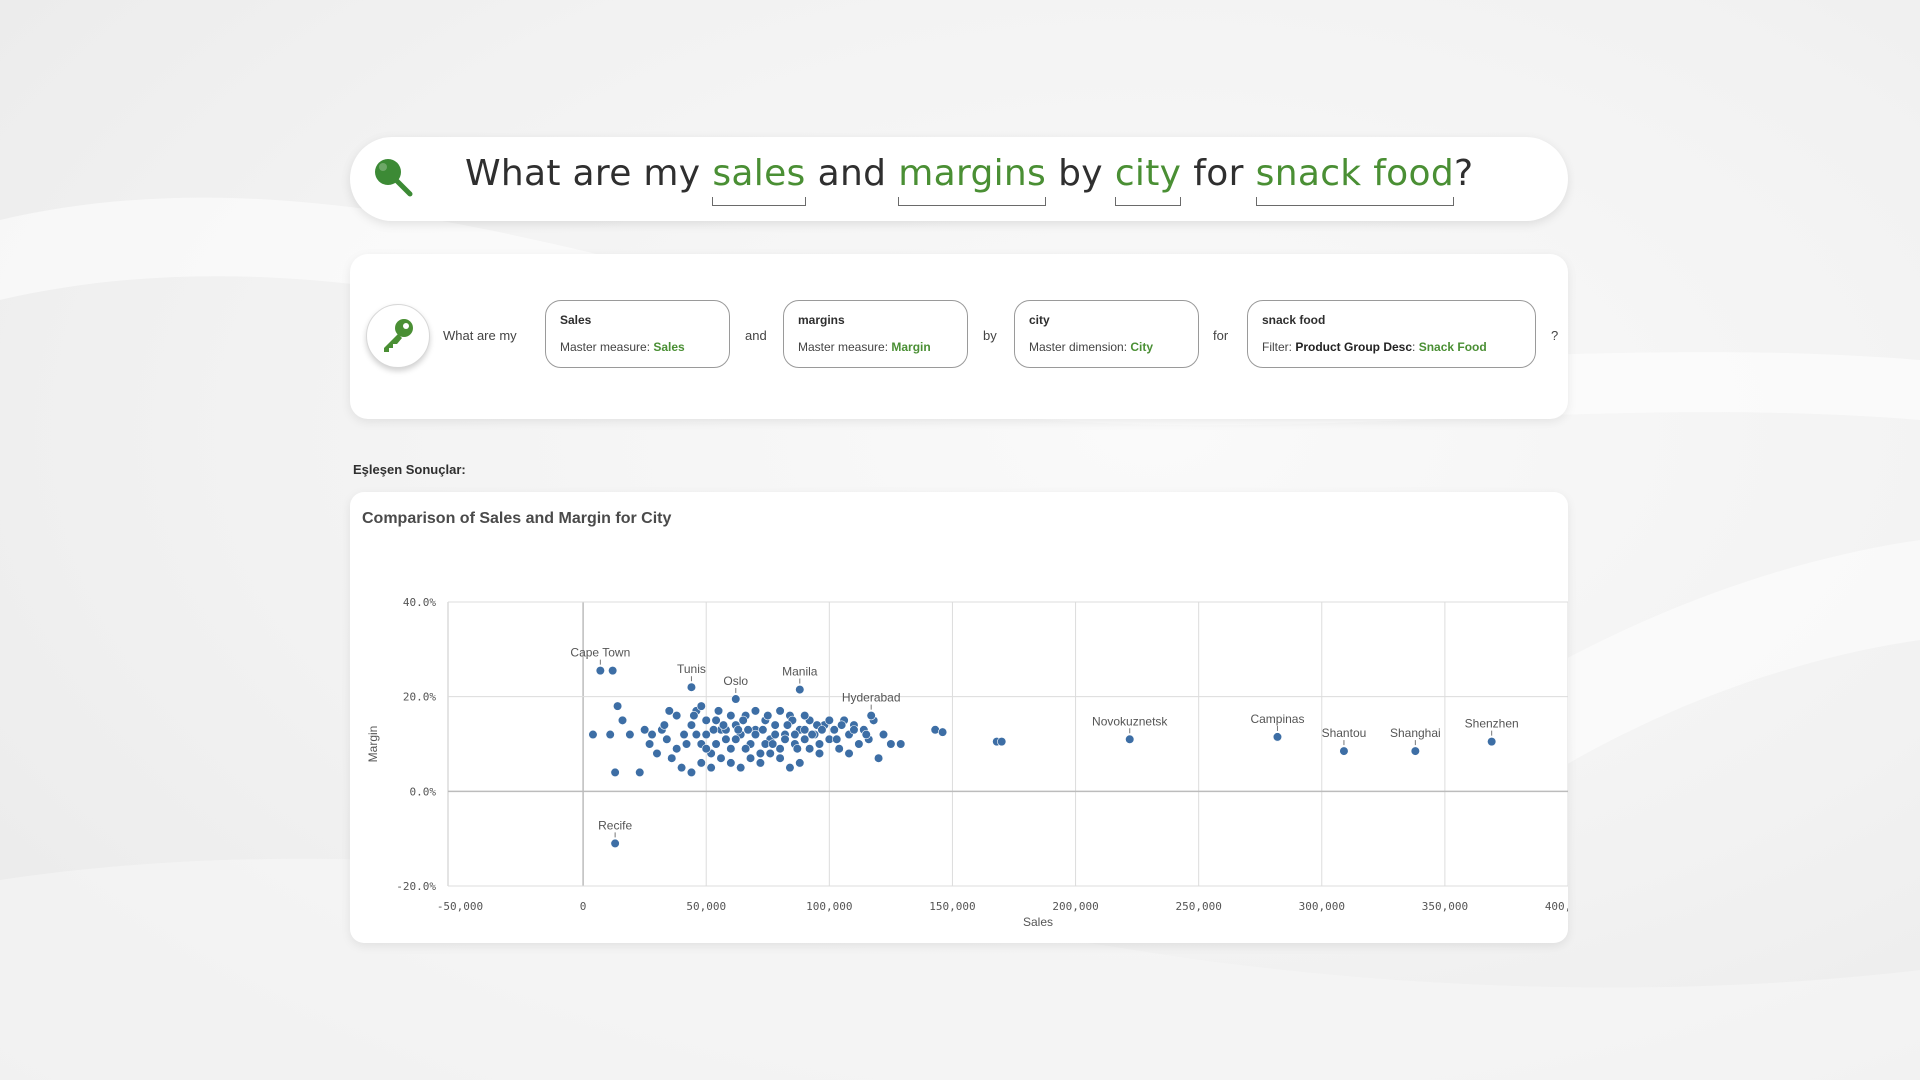 This screenshot has width=1920, height=1080. Describe the element at coordinates (875, 334) in the screenshot. I see `chip-margins: margins Master measure: Margin` at that location.